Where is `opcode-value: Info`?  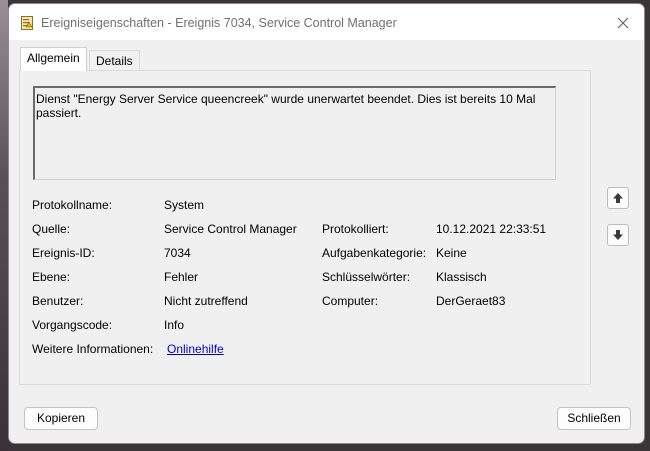 opcode-value: Info is located at coordinates (174, 325).